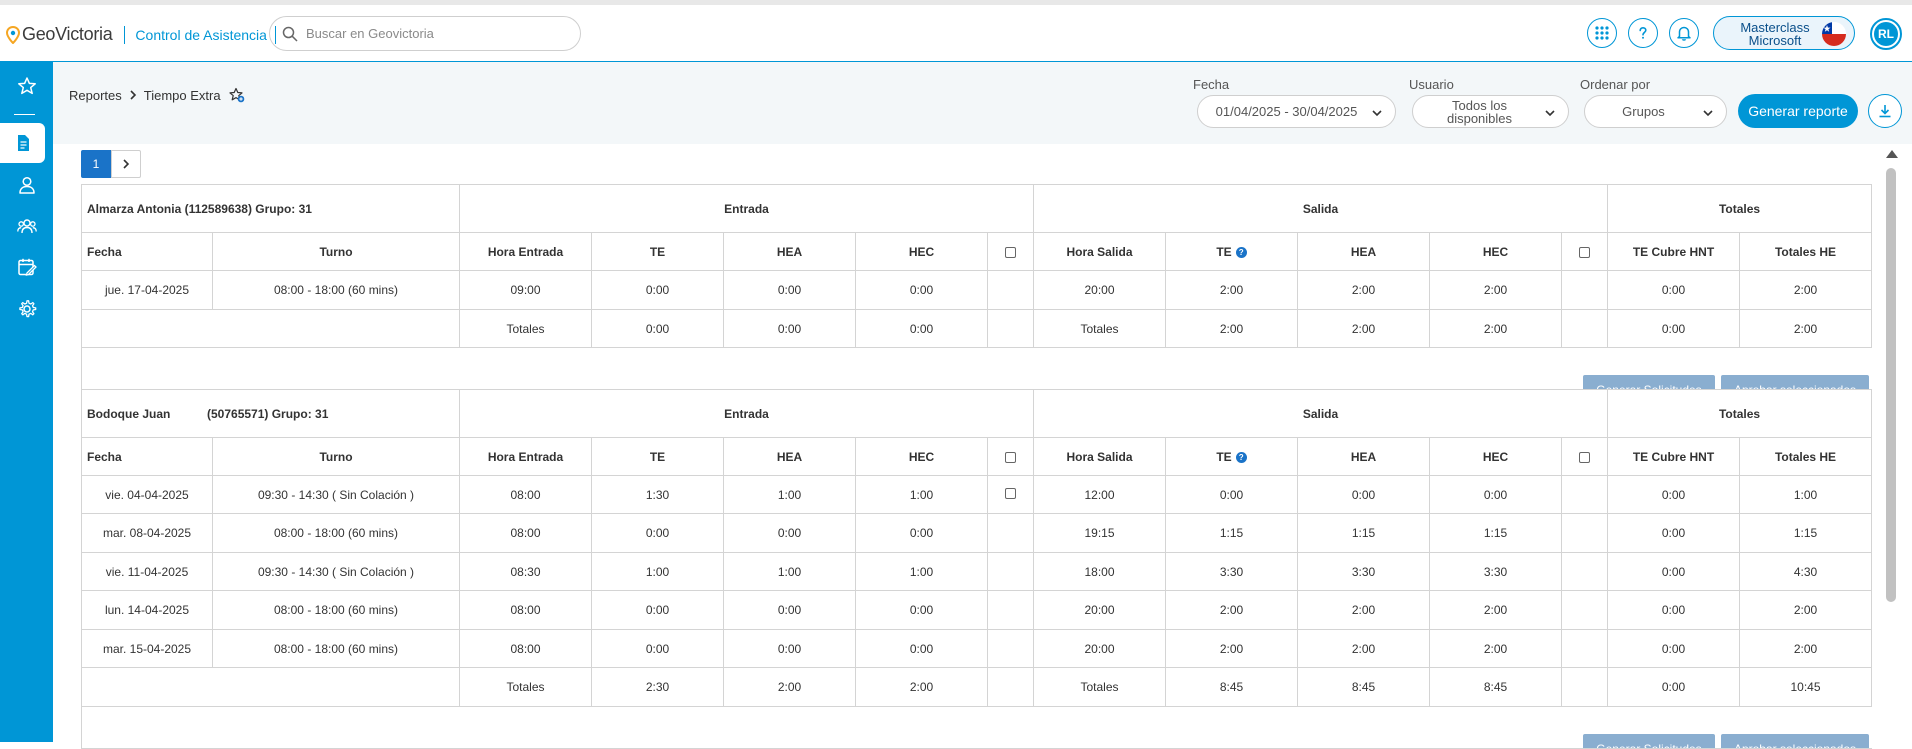 The image size is (1912, 749). I want to click on sidebar-item-user, so click(26, 185).